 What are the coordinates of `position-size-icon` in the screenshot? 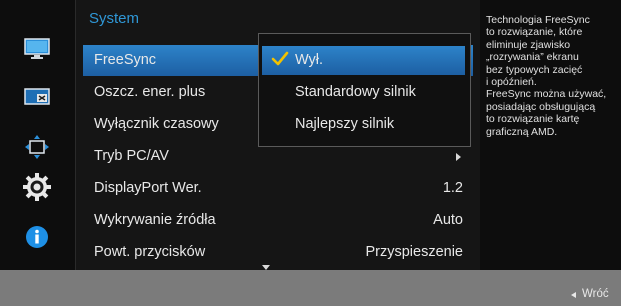 It's located at (37, 147).